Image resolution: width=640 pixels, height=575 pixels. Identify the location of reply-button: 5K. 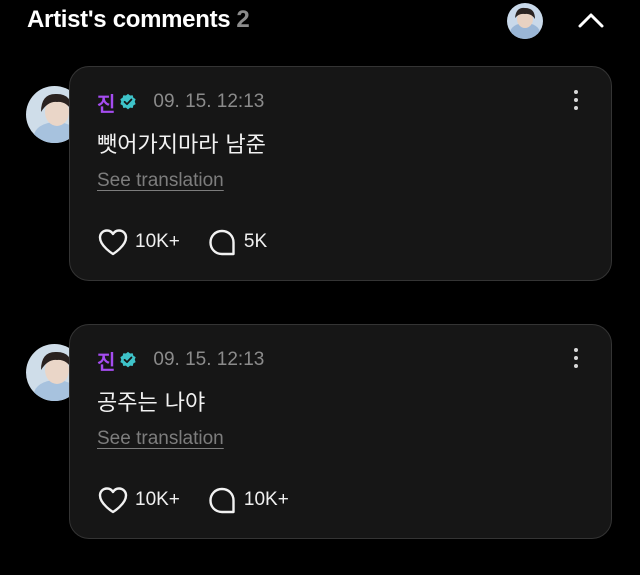
(236, 242).